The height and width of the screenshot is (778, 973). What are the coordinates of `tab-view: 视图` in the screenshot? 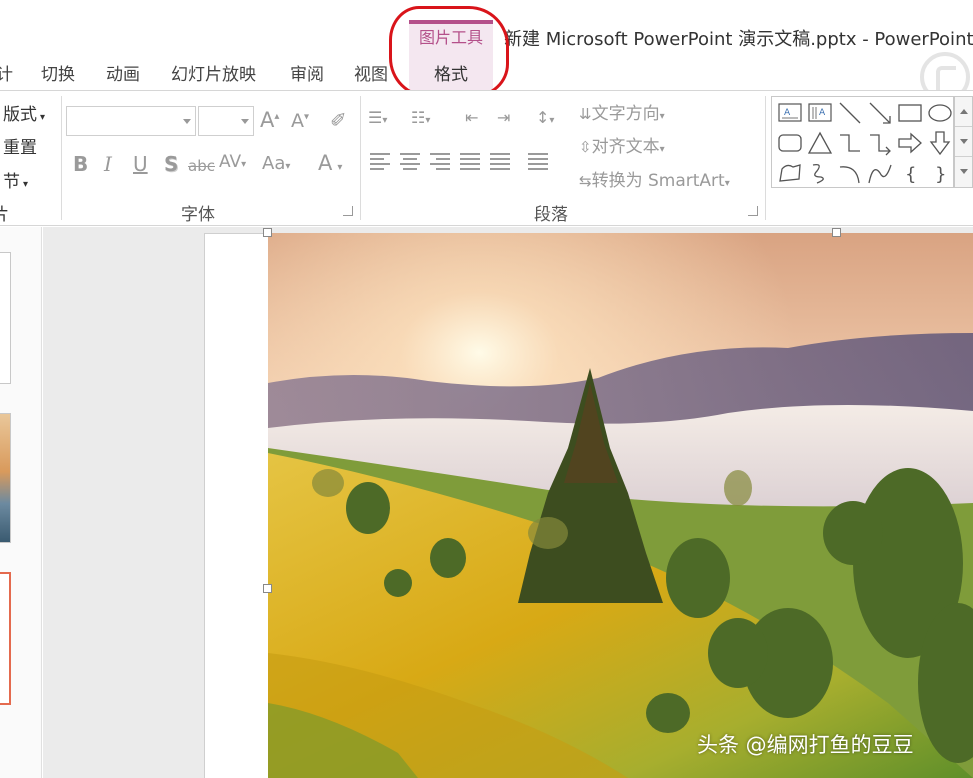 It's located at (371, 72).